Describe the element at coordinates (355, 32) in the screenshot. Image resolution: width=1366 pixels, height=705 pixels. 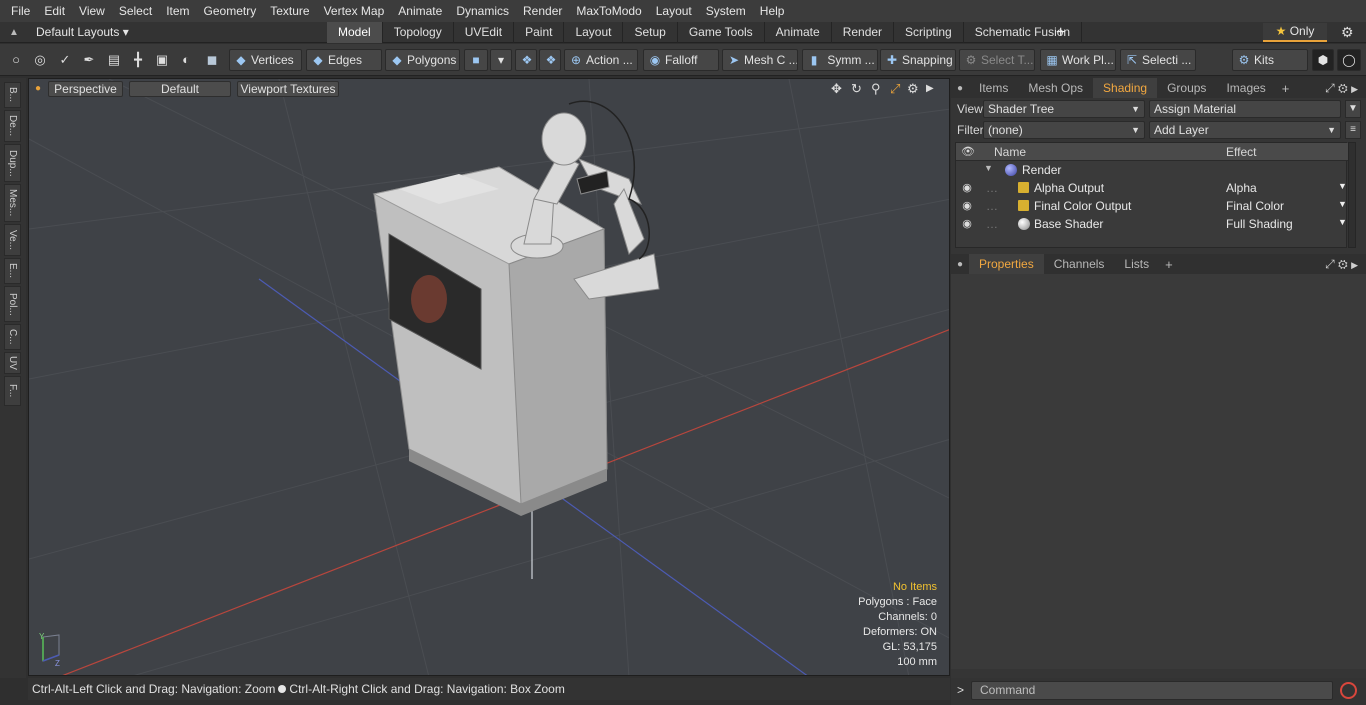
I see `tab-model: Model` at that location.